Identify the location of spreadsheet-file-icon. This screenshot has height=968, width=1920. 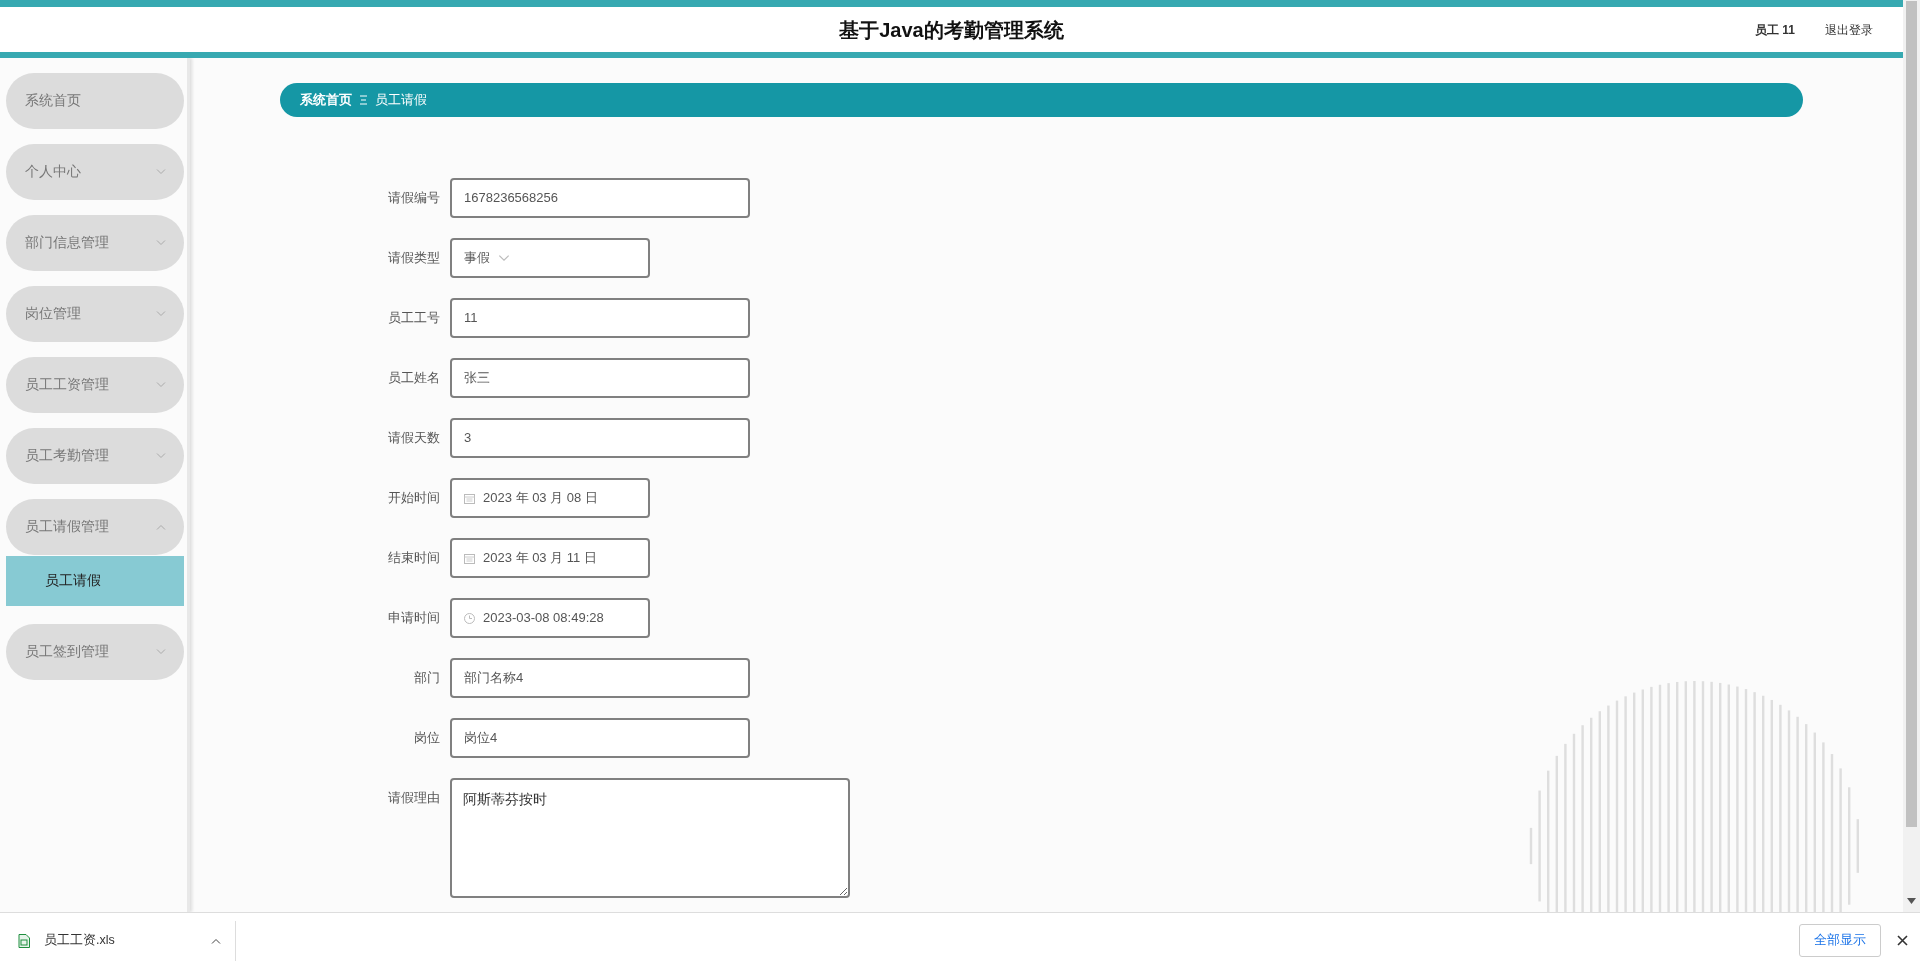
(24, 940).